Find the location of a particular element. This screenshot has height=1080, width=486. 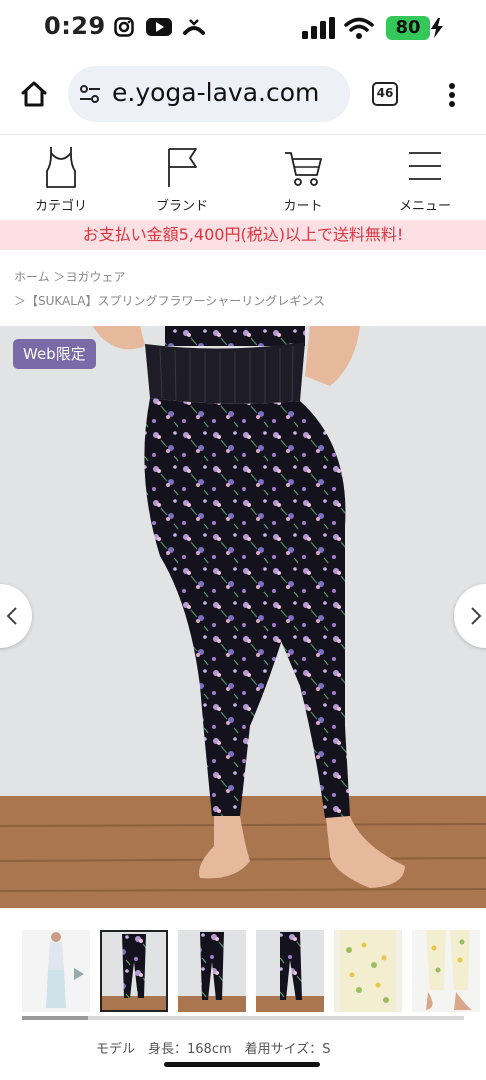

breadcrumb-line-2: ＞【SUKALA】スプリングフラワーシャーリングレギンス is located at coordinates (169, 300).